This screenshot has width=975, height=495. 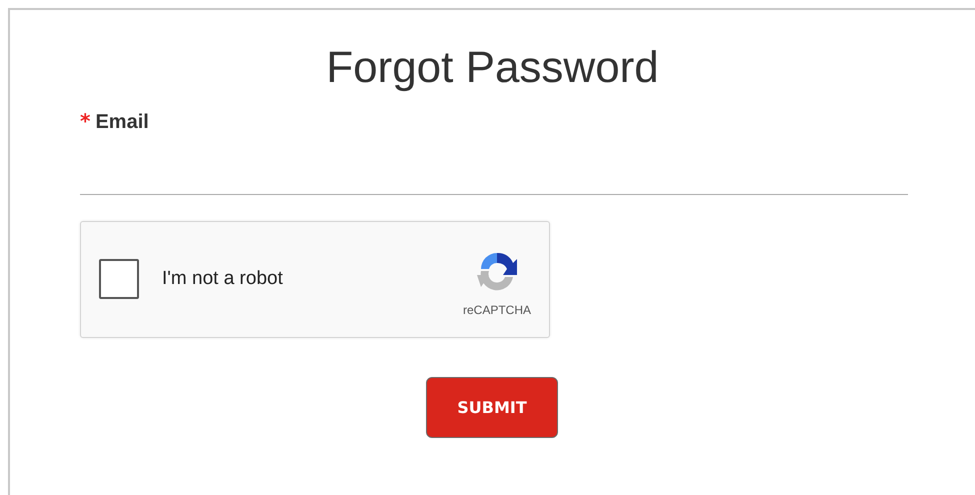 I want to click on page-title: Forgot Password, so click(x=492, y=68).